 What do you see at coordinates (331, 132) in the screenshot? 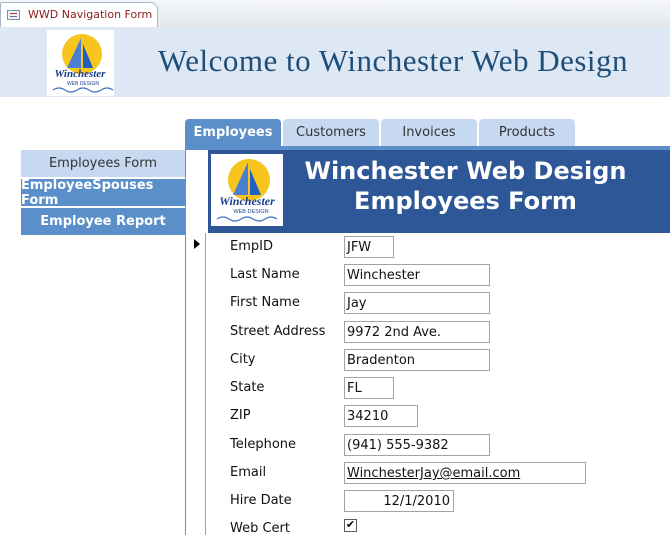
I see `tab-customers: Customers` at bounding box center [331, 132].